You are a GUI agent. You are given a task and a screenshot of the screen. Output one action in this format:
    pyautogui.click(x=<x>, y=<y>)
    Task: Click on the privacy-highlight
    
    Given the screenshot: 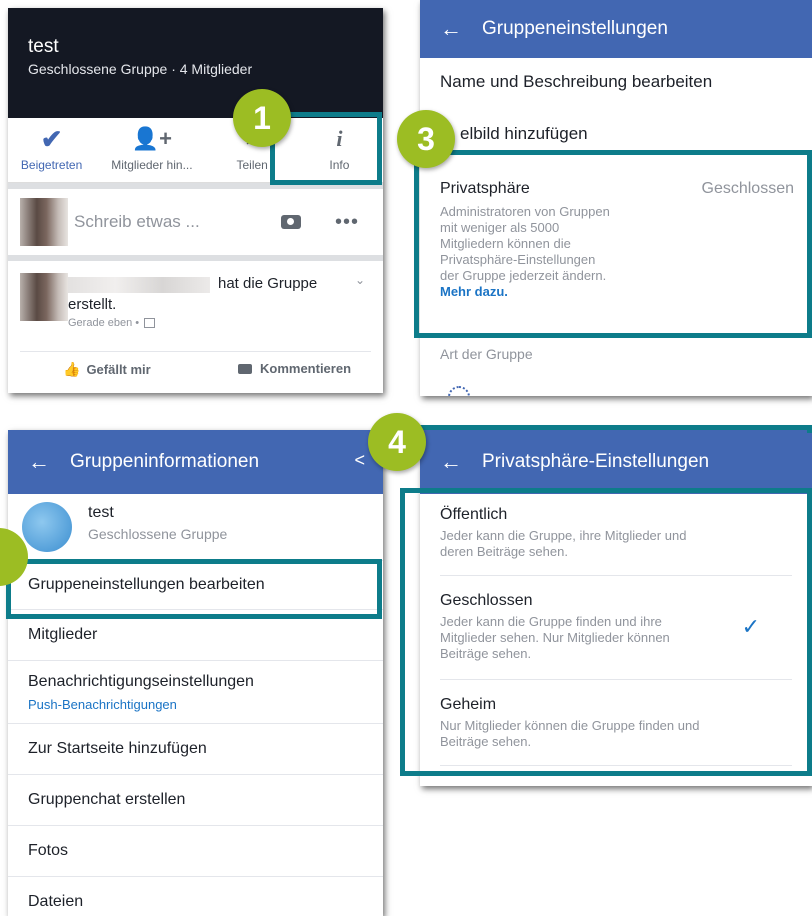 What is the action you would take?
    pyautogui.click(x=613, y=244)
    